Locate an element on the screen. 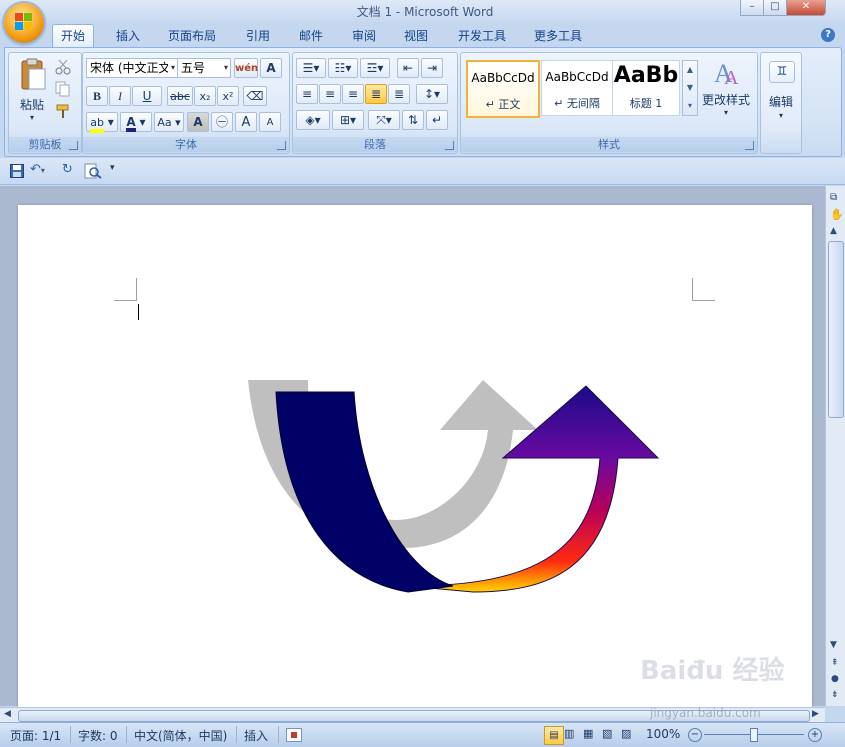 The image size is (845, 747). scroll-up-icon: ▲ is located at coordinates (833, 231).